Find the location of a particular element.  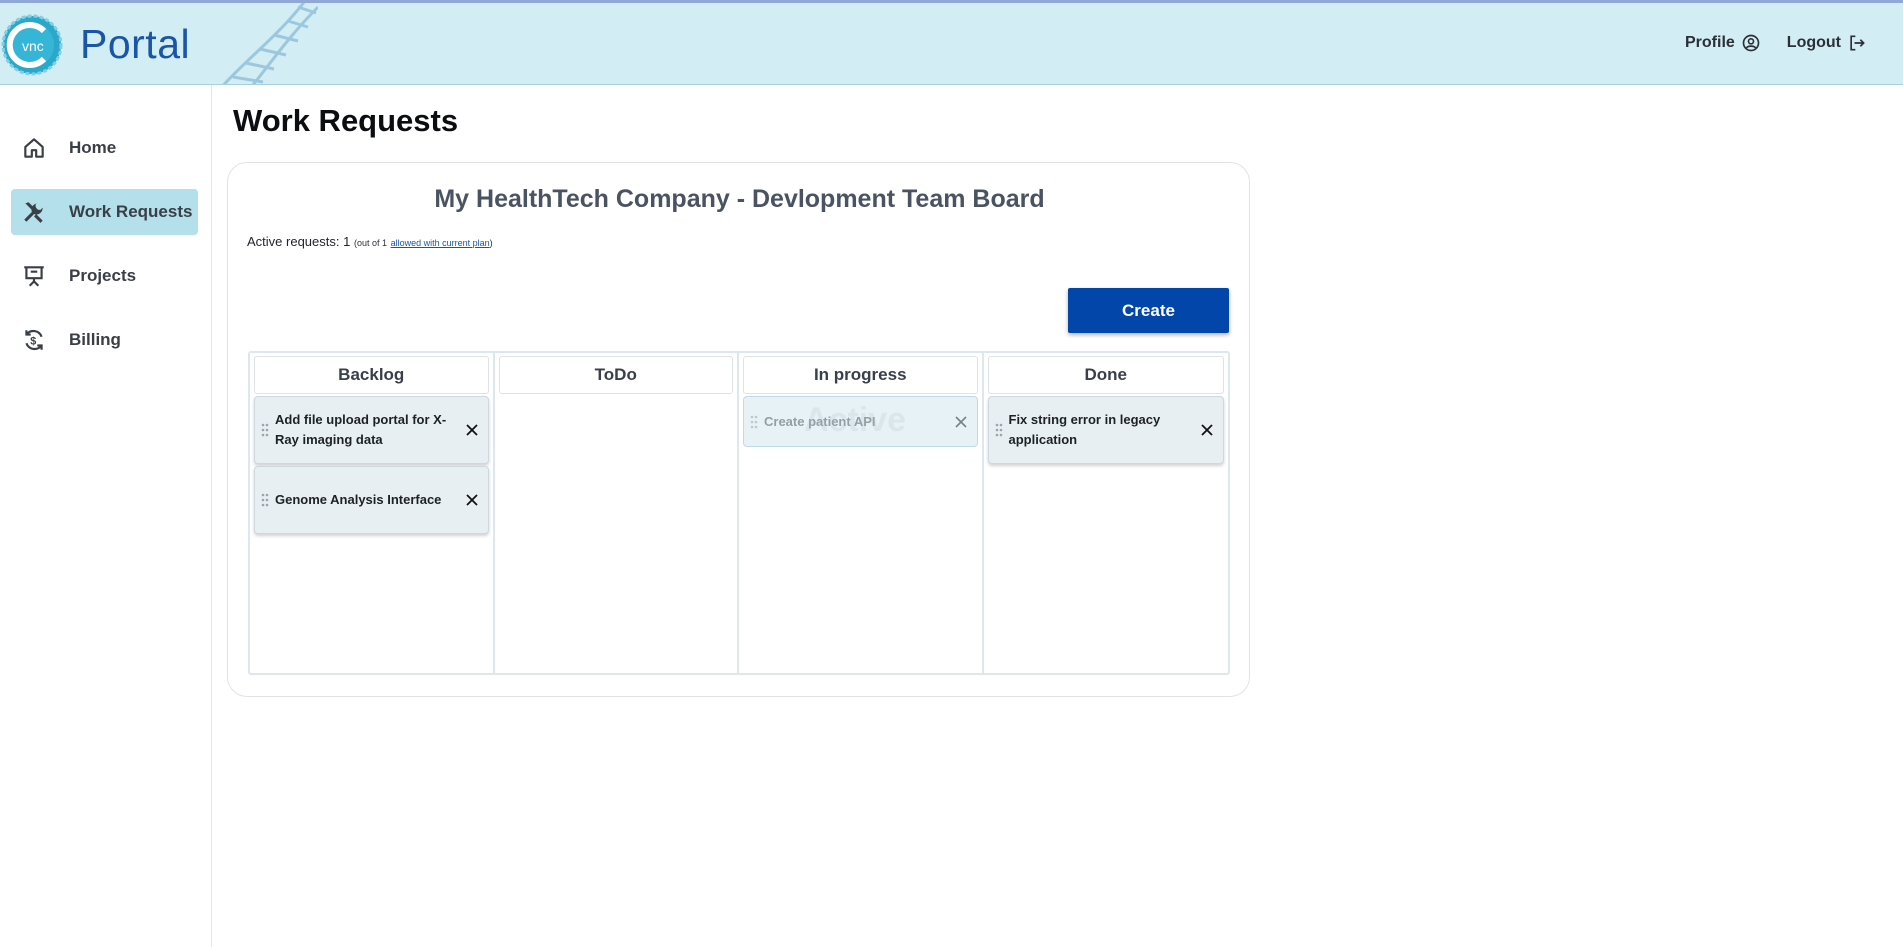

active-requests-limit: (out of 1 is located at coordinates (370, 243).